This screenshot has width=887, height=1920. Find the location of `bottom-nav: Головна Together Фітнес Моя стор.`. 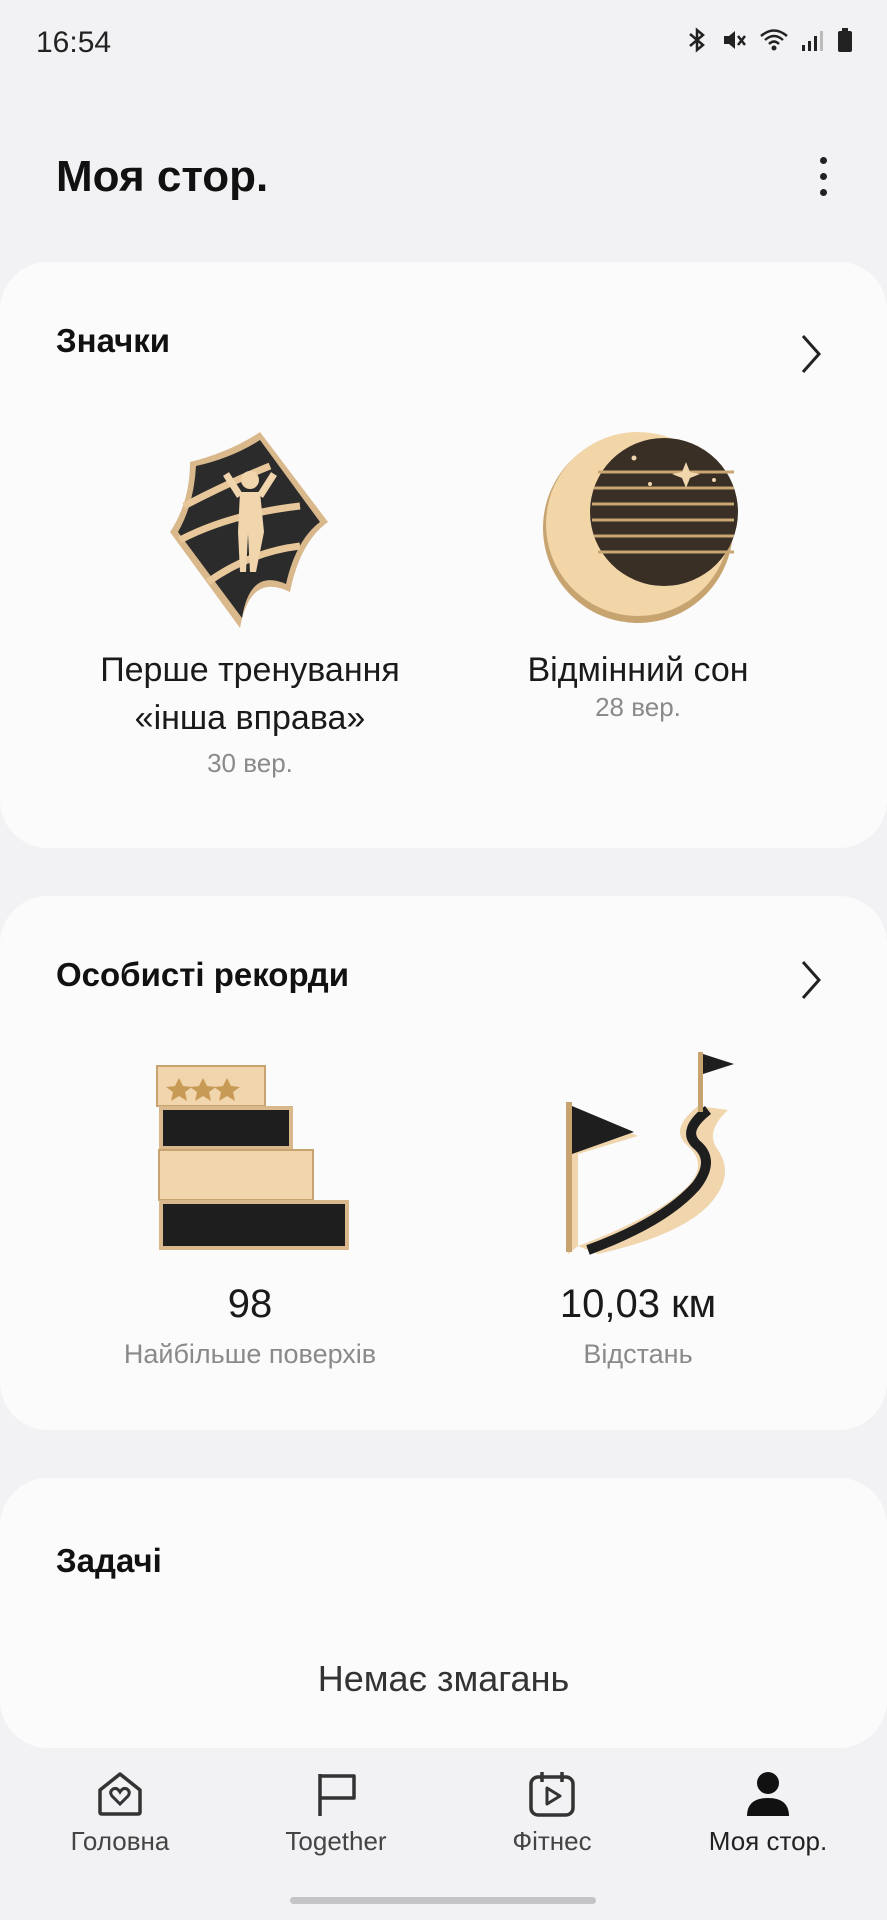

bottom-nav: Головна Together Фітнес Моя стор. is located at coordinates (443, 1835).